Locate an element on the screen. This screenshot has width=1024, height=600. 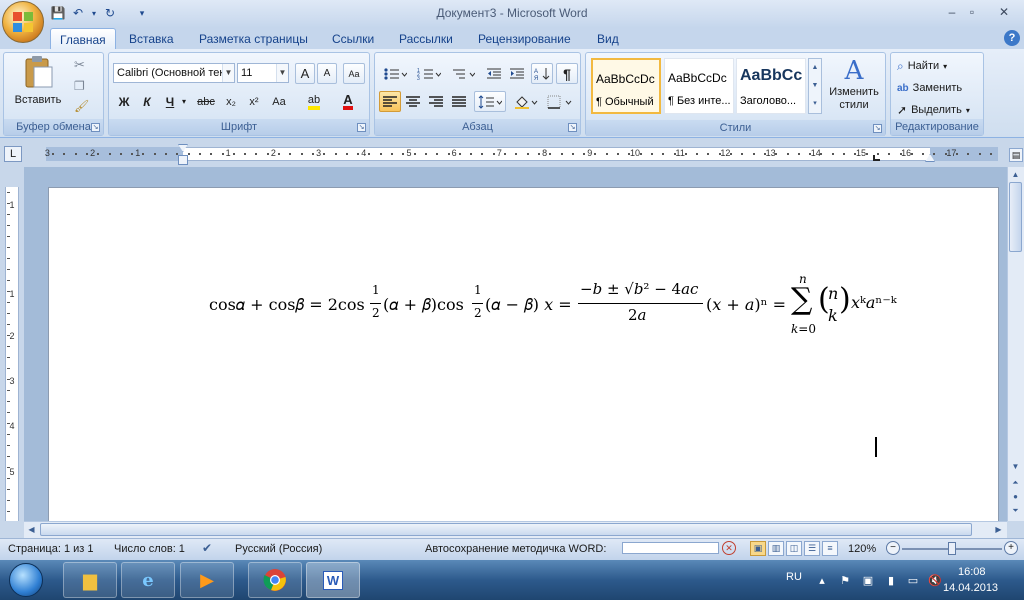
browse-object-icon: ● is located at coordinates (1015, 496).